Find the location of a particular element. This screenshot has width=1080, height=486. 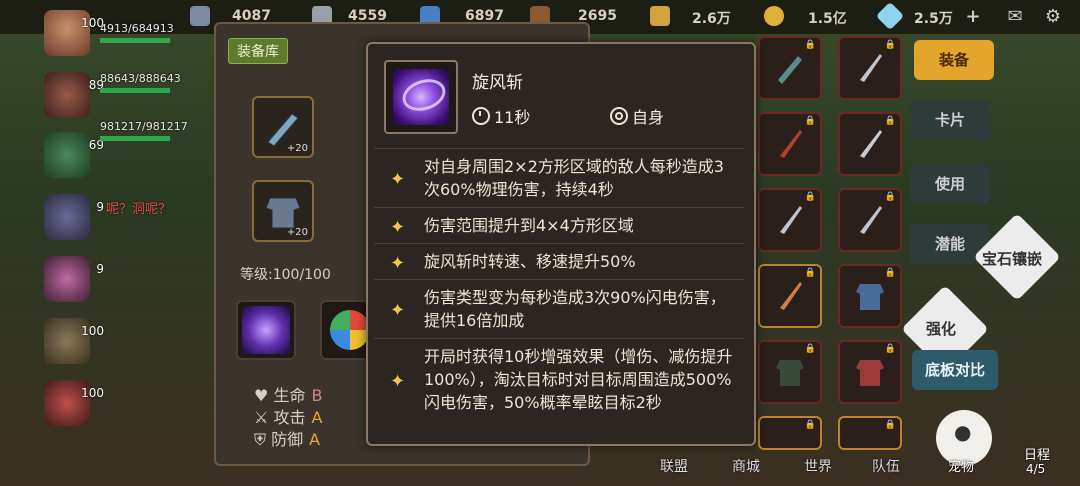

equipment-library-tab: 装备库 is located at coordinates (258, 51).